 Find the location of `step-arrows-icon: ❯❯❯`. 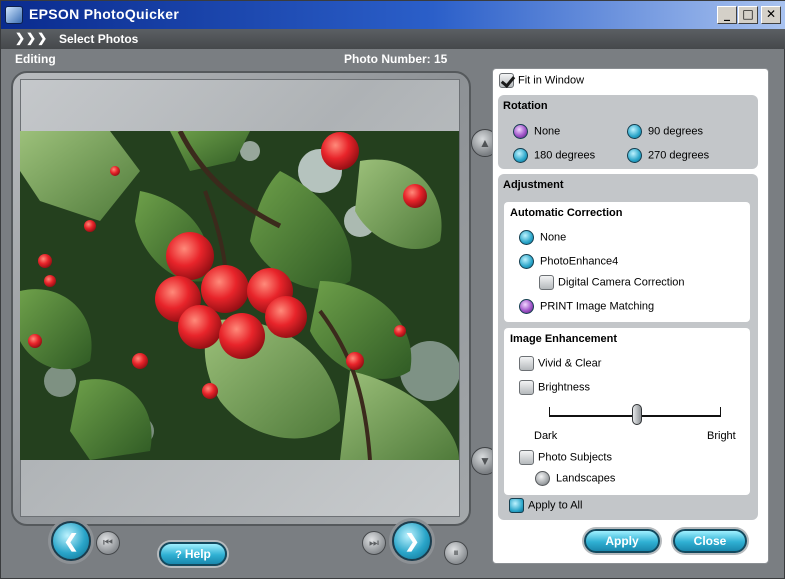

step-arrows-icon: ❯❯❯ is located at coordinates (32, 38).